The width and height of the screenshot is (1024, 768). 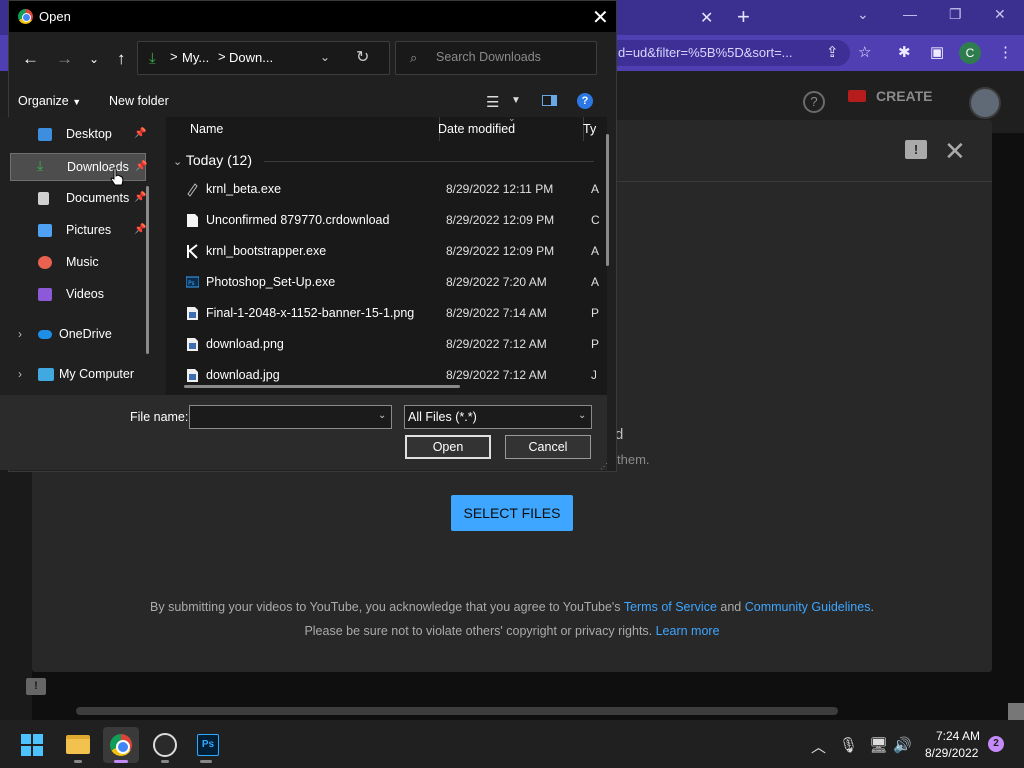 What do you see at coordinates (864, 52) in the screenshot?
I see `bookmark-star-icon: ☆` at bounding box center [864, 52].